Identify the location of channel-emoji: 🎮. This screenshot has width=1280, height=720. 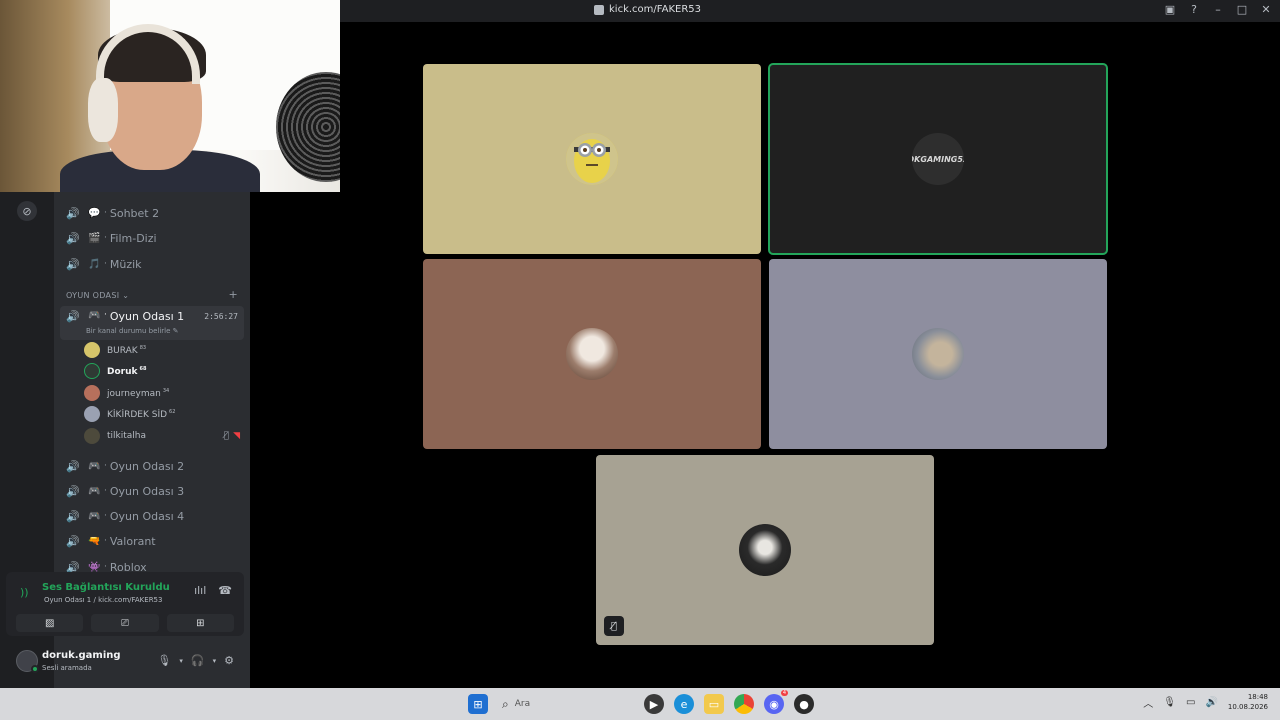
(94, 491).